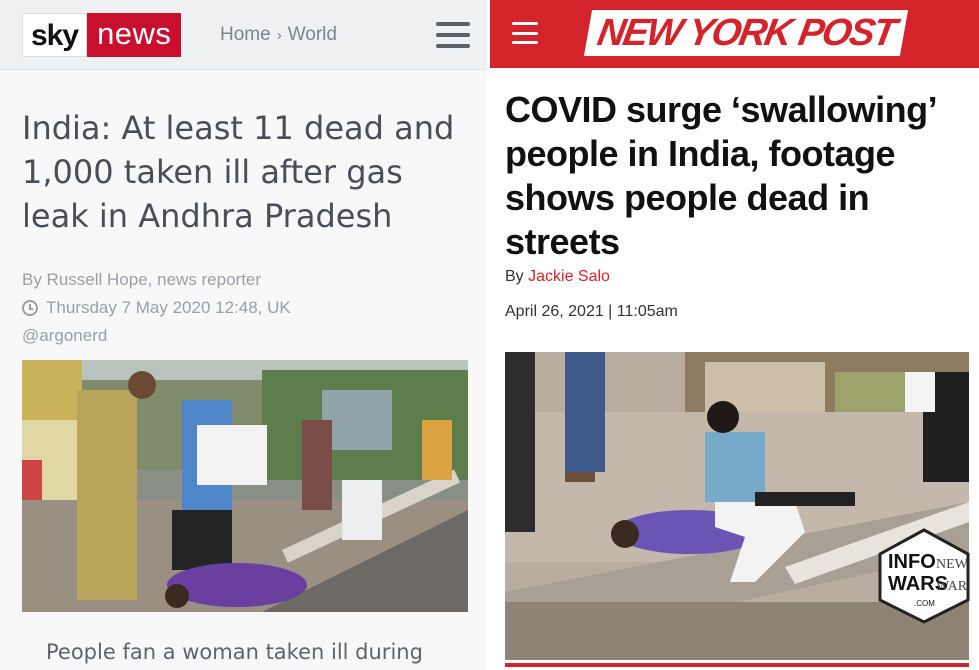 The height and width of the screenshot is (670, 979). I want to click on watermark-small: .COM, so click(924, 603).